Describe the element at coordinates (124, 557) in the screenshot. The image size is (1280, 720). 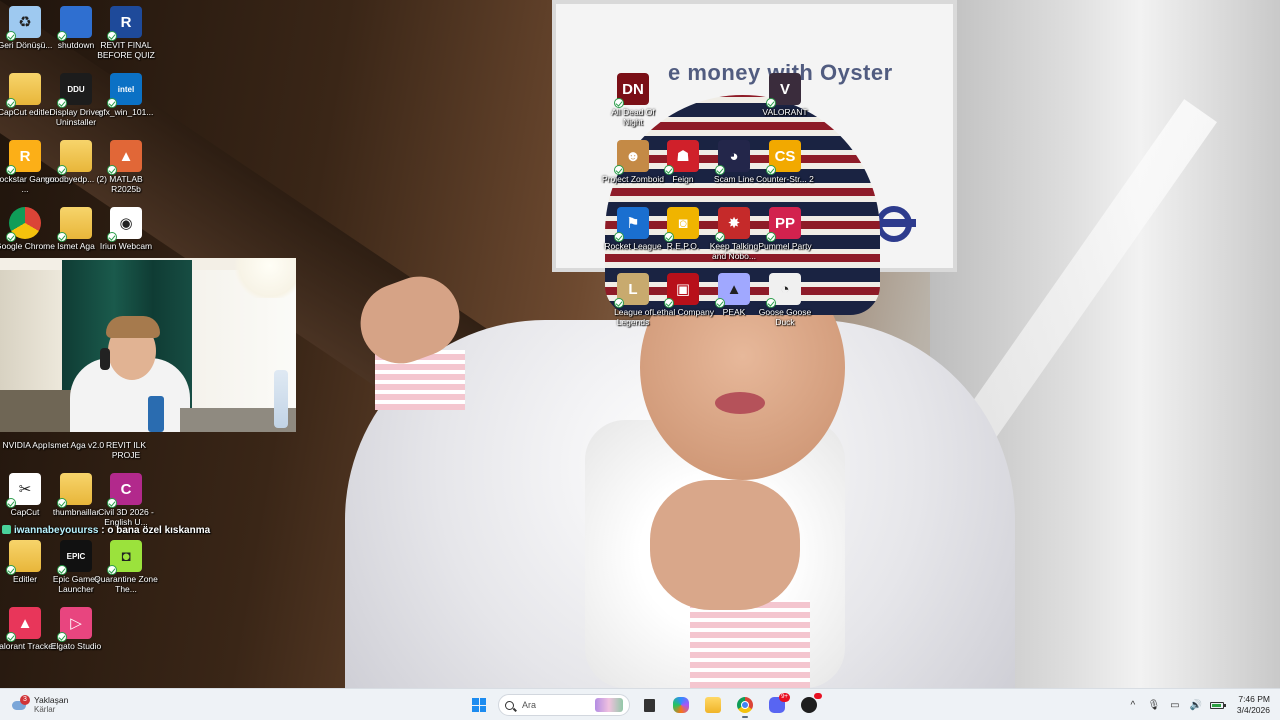
I see `quarantine-zone-icon: ◘` at that location.